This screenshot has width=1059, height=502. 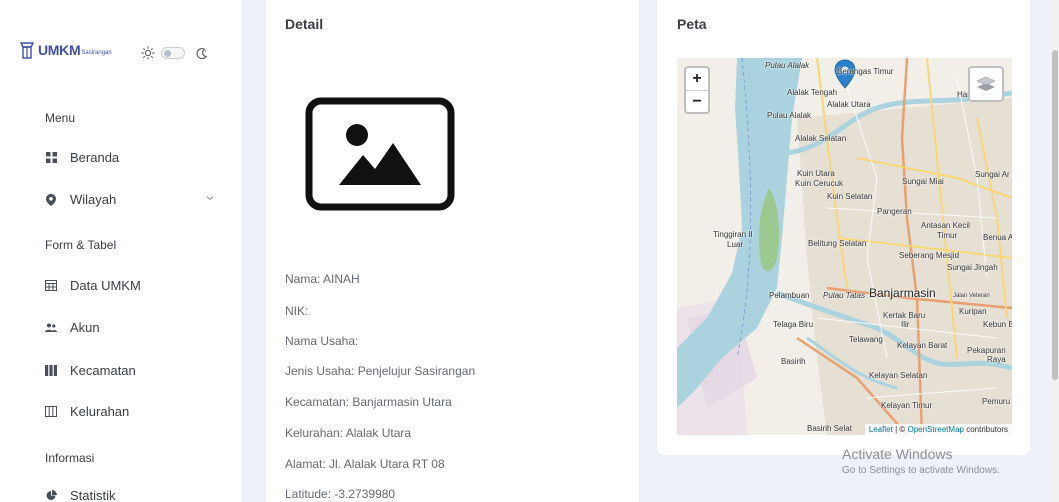 I want to click on map-label: Kertak Baru, so click(x=904, y=315).